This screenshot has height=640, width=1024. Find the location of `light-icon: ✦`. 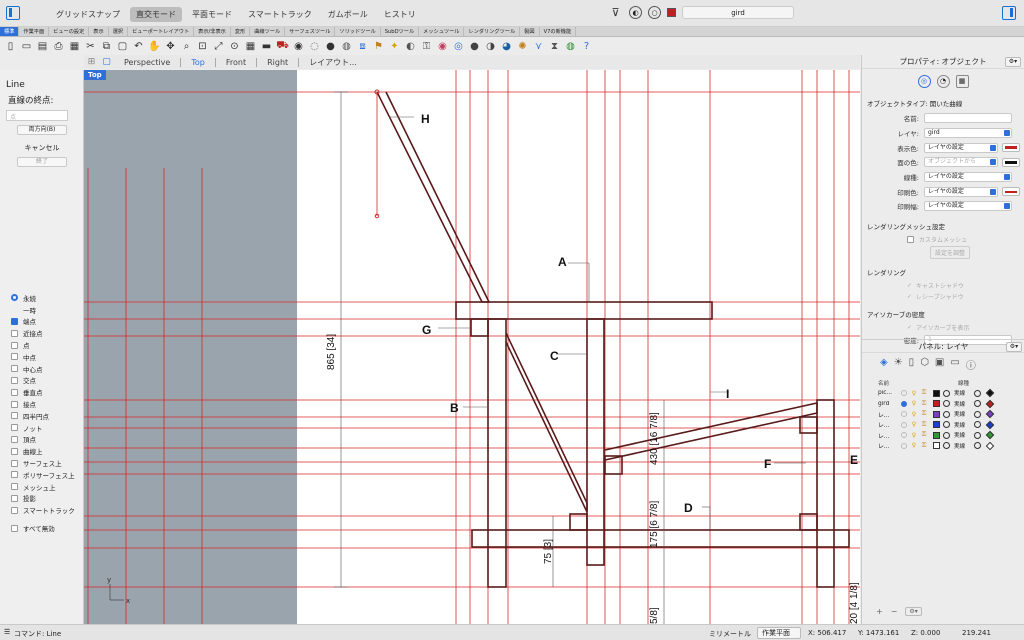

light-icon: ✦ is located at coordinates (394, 46).